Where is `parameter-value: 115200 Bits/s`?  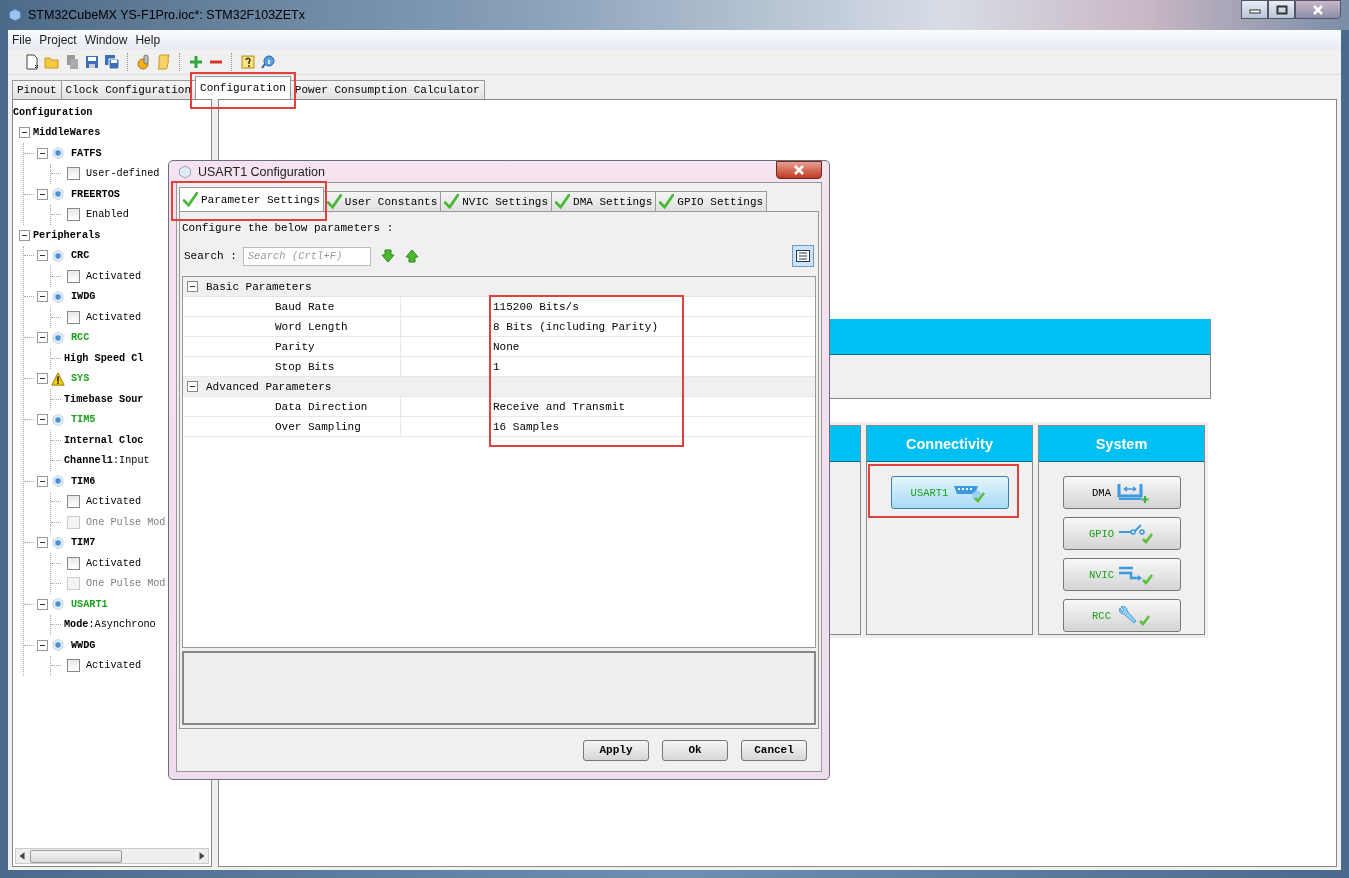 parameter-value: 115200 Bits/s is located at coordinates (536, 306).